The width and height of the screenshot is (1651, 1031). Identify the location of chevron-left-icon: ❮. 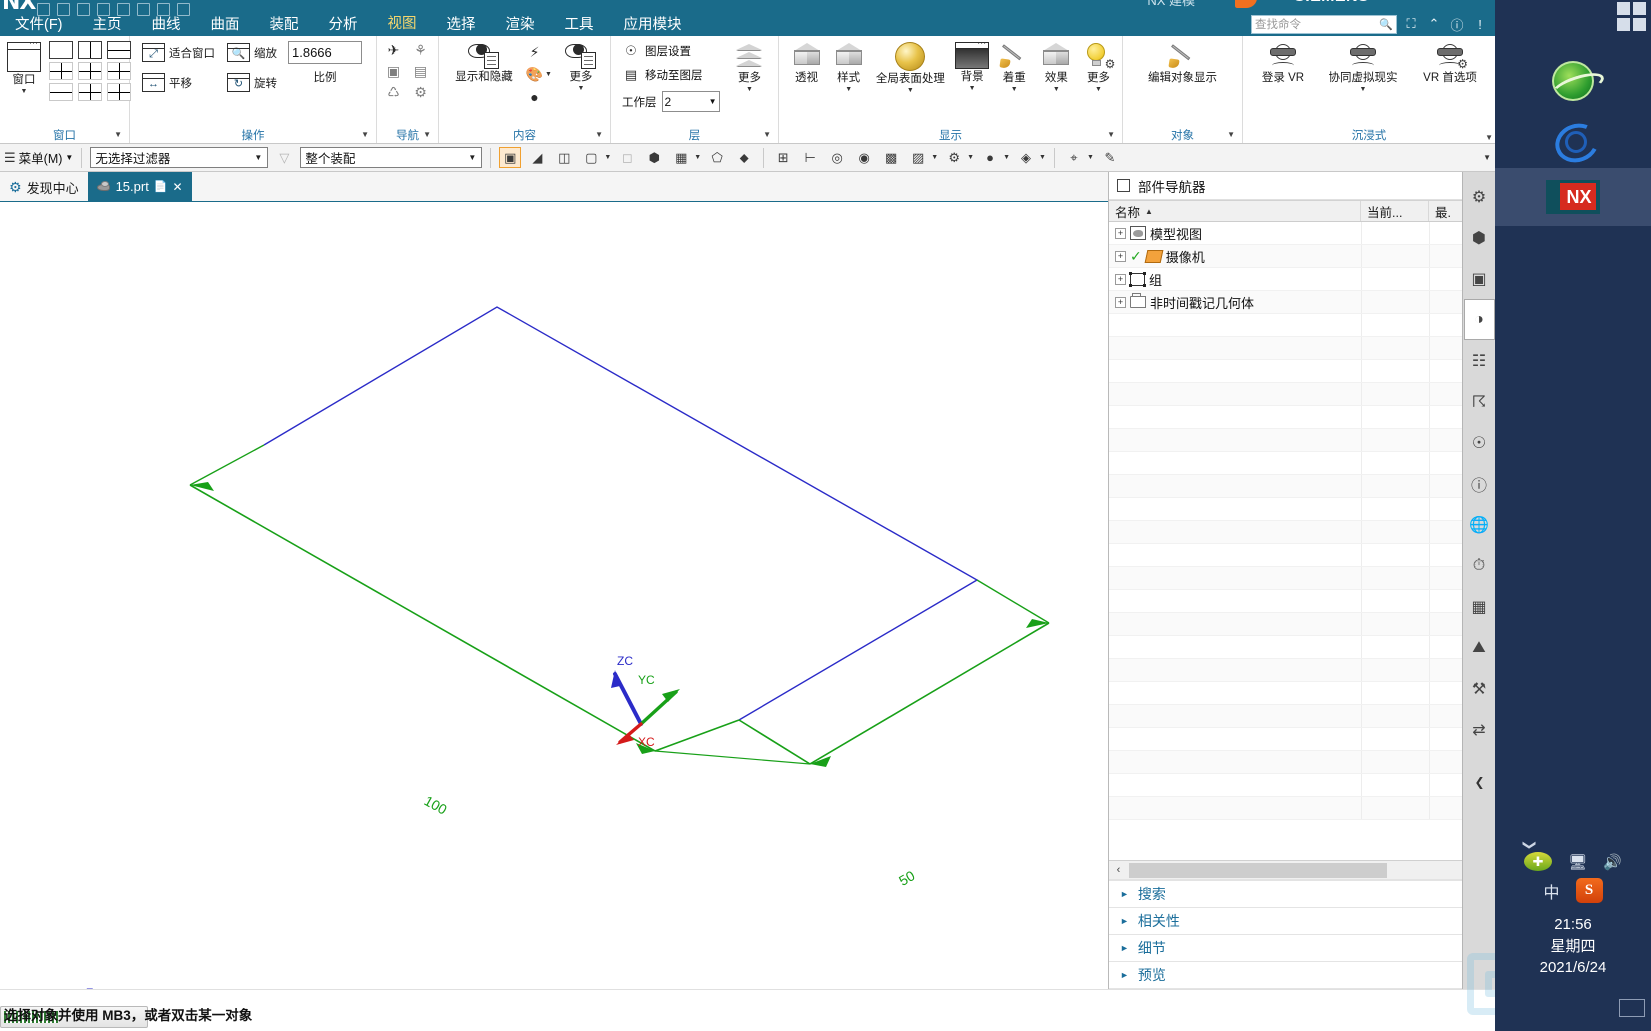
(1479, 782).